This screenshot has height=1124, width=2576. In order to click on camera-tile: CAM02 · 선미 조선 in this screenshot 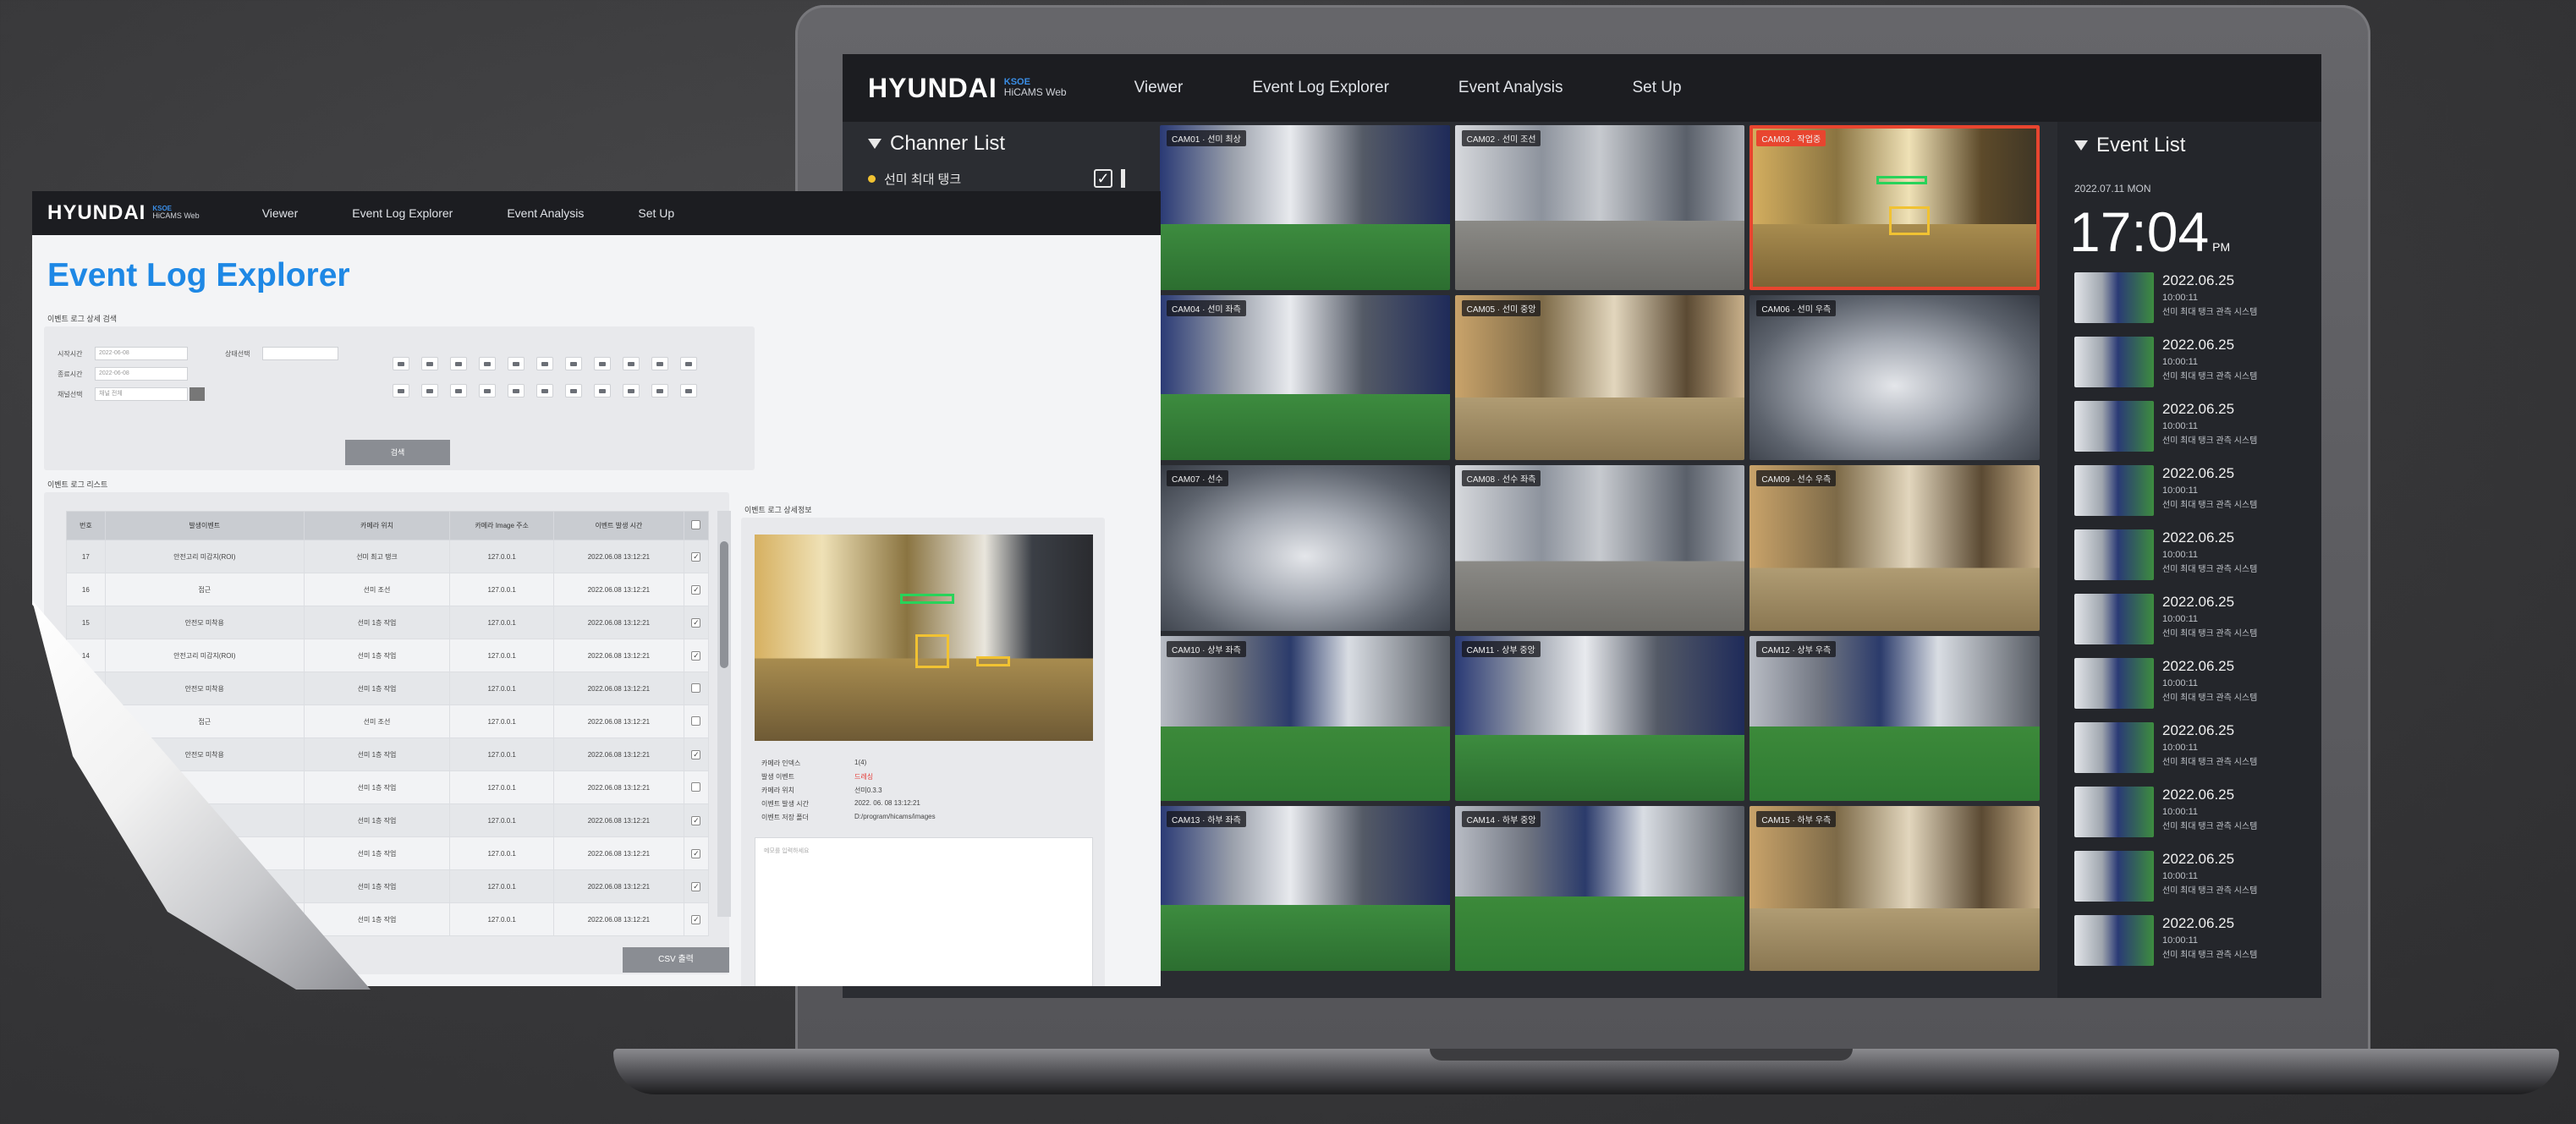, I will do `click(1600, 208)`.